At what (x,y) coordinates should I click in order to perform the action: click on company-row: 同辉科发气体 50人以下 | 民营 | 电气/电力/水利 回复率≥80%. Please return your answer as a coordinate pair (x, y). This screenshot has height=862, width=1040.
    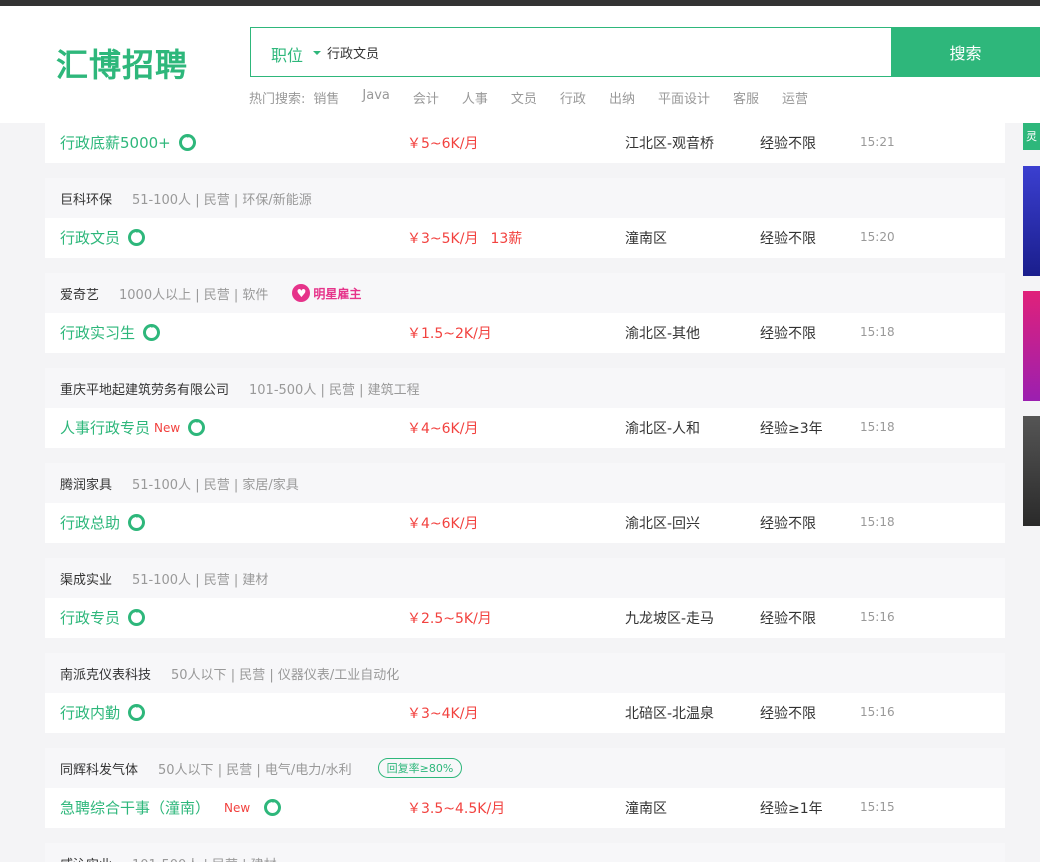
    Looking at the image, I should click on (525, 768).